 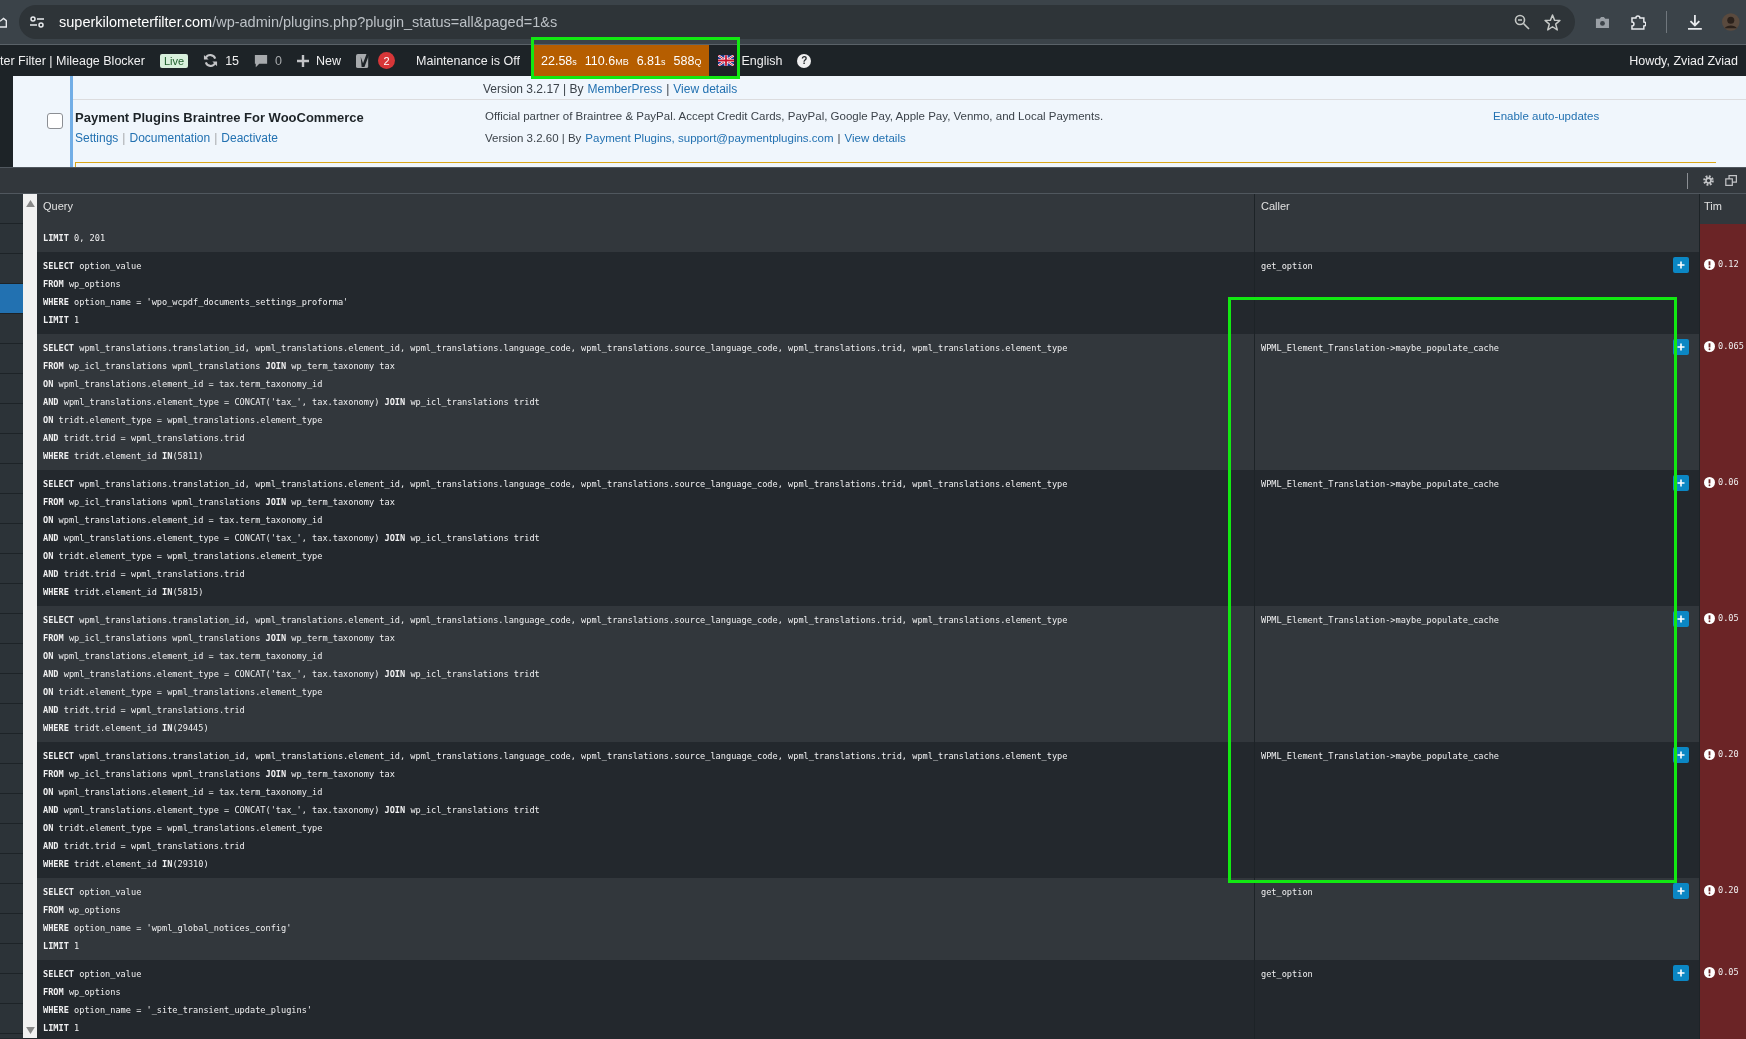 I want to click on extensions-icon, so click(x=1637, y=22).